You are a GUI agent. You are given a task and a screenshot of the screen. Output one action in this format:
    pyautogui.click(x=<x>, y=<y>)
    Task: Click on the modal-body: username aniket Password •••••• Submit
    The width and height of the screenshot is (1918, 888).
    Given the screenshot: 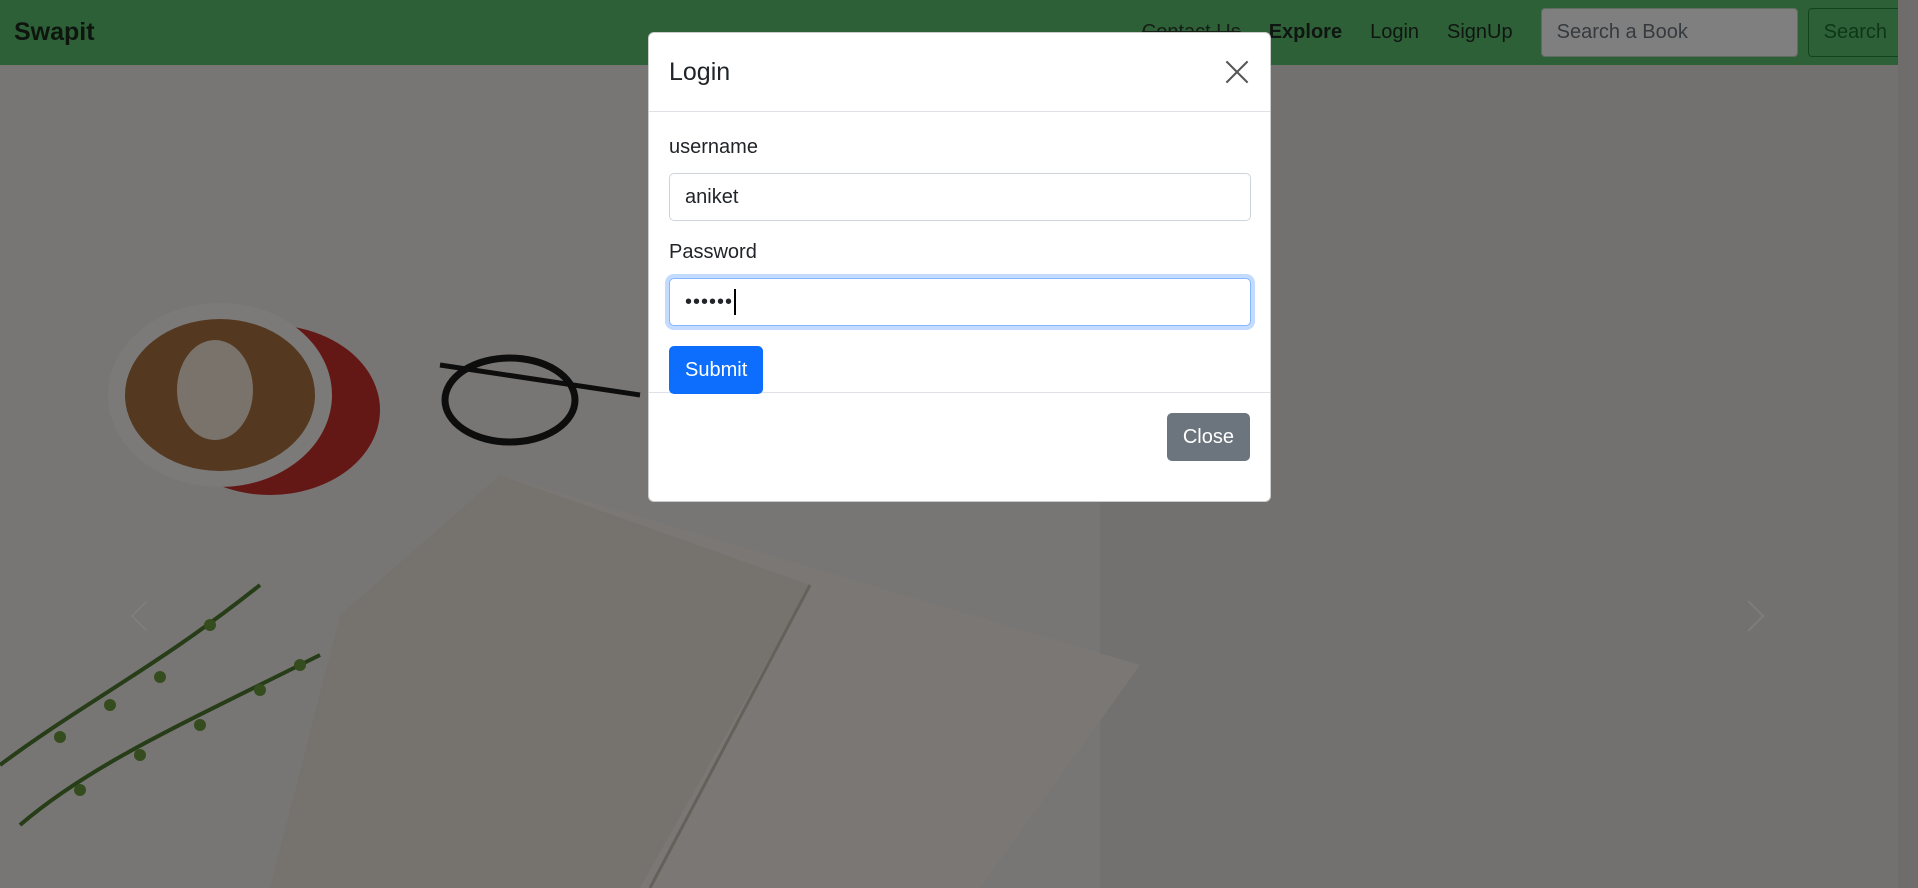 What is the action you would take?
    pyautogui.click(x=959, y=253)
    